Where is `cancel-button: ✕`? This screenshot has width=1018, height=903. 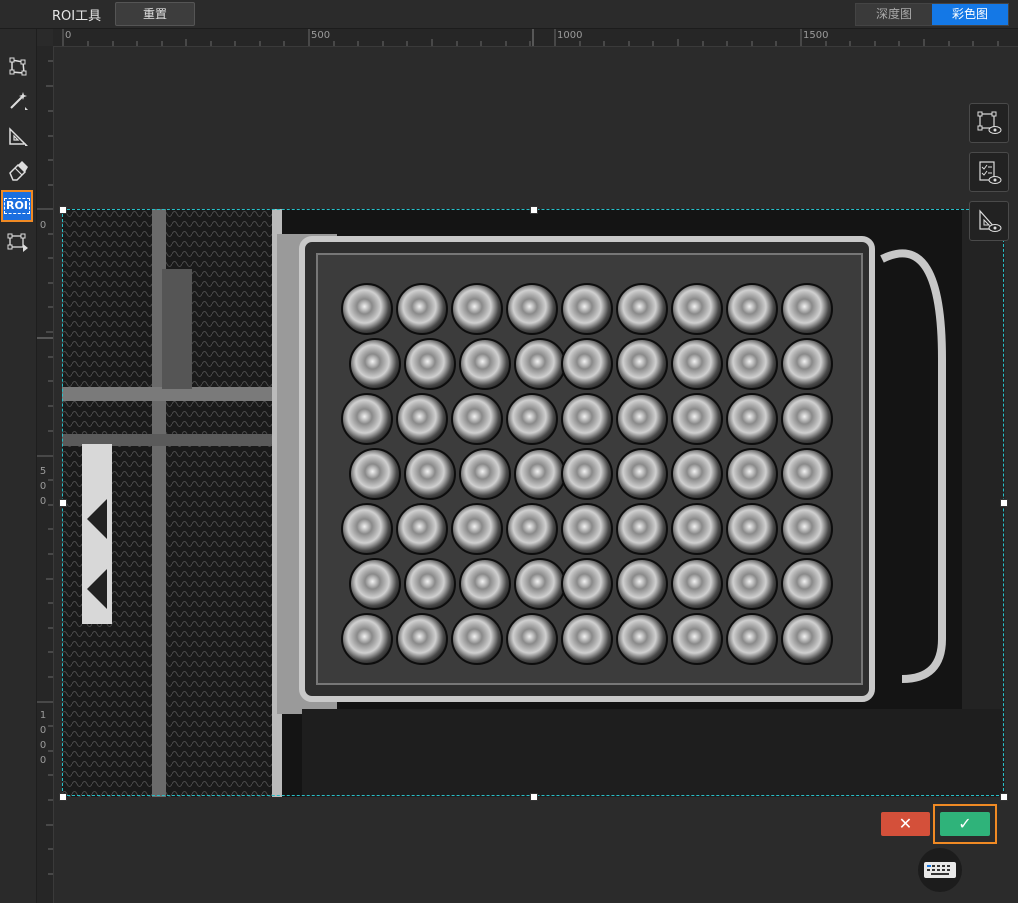 cancel-button: ✕ is located at coordinates (905, 824).